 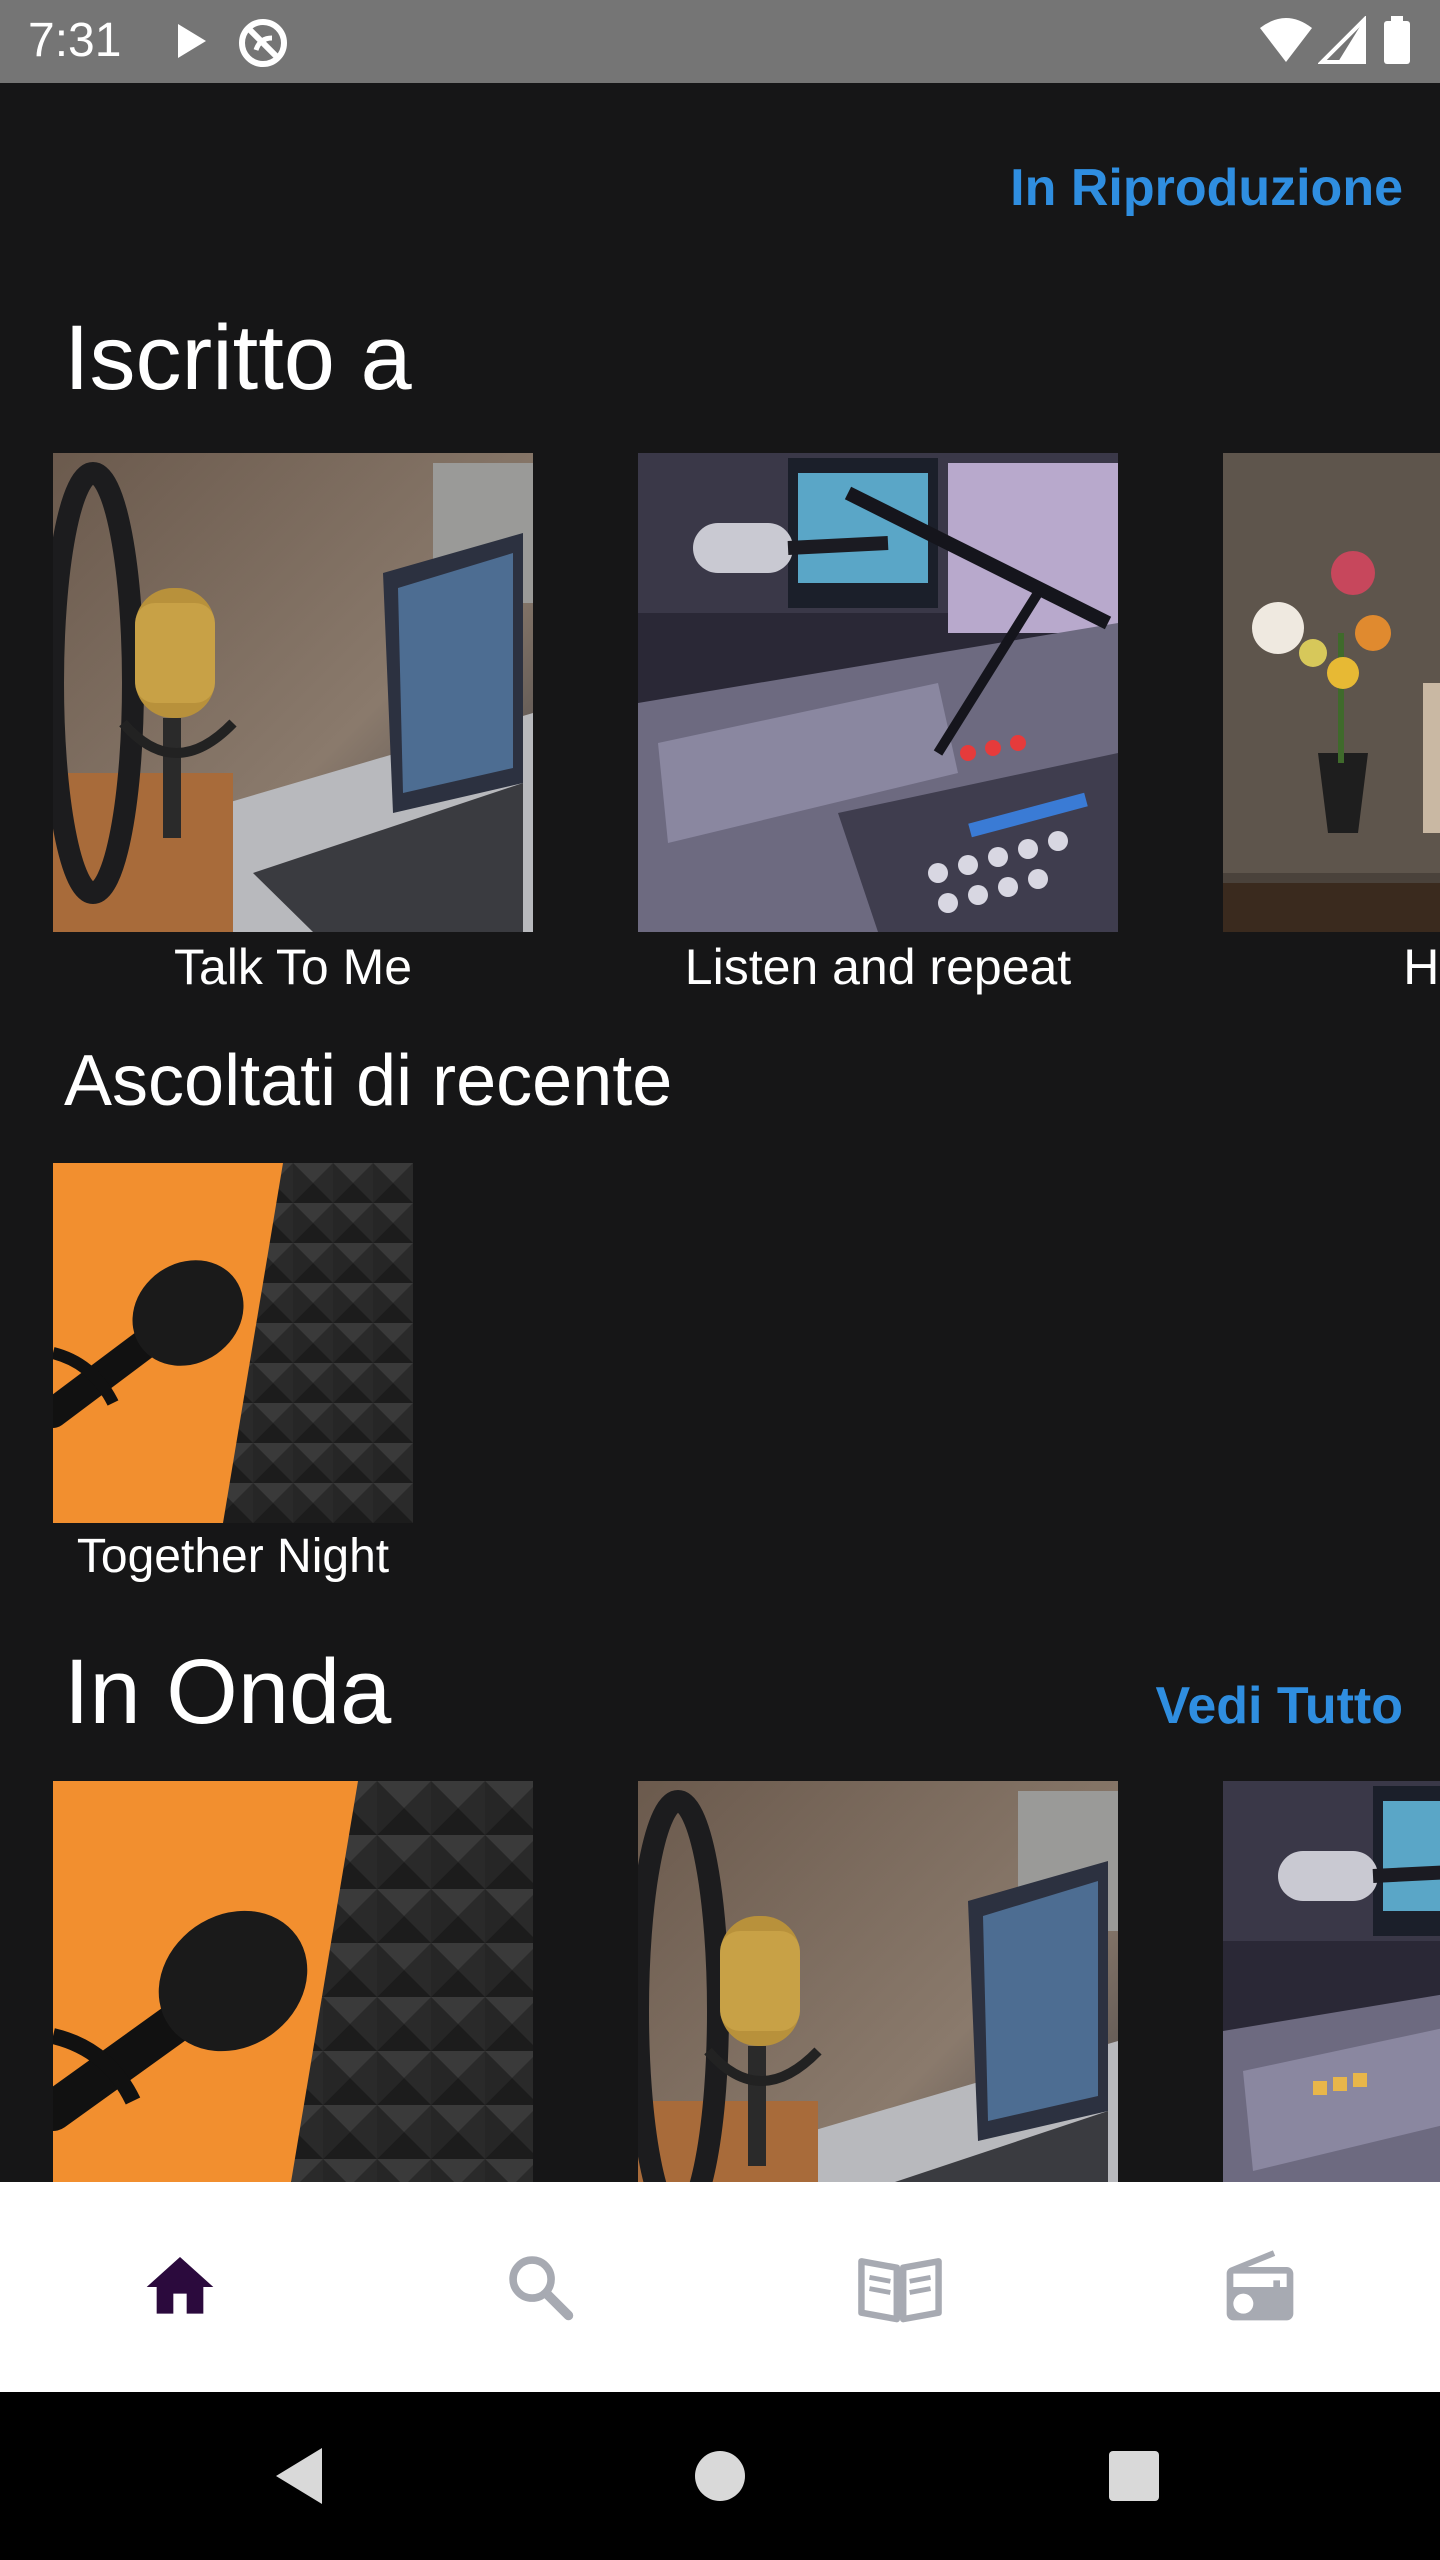 I want to click on subscribed-title: Iscritto a, so click(x=238, y=358).